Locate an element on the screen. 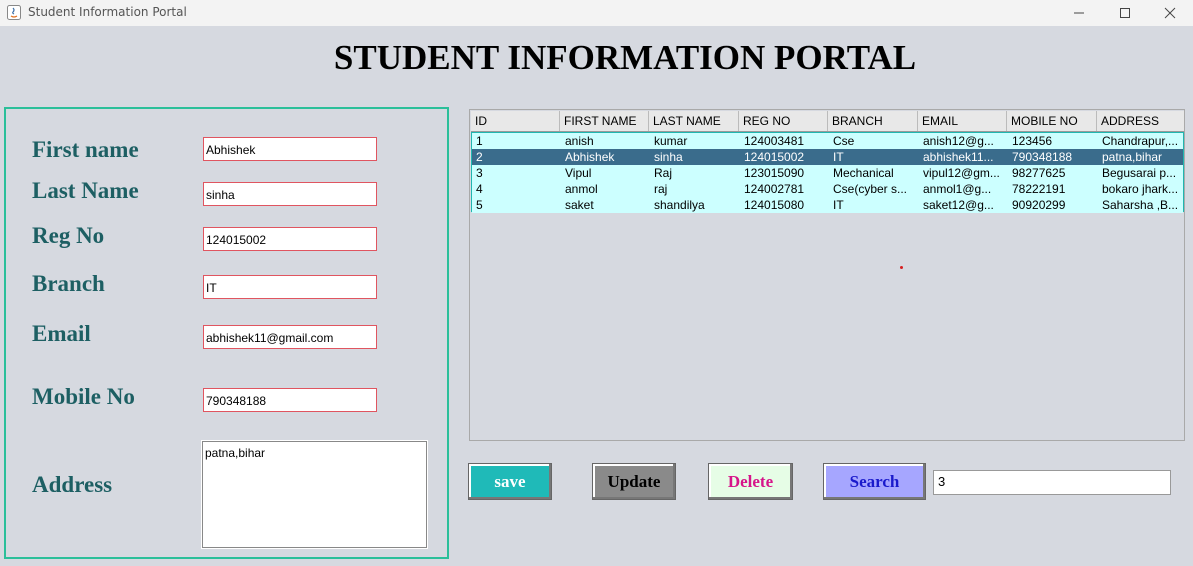  column-header-email: EMAIL is located at coordinates (962, 121).